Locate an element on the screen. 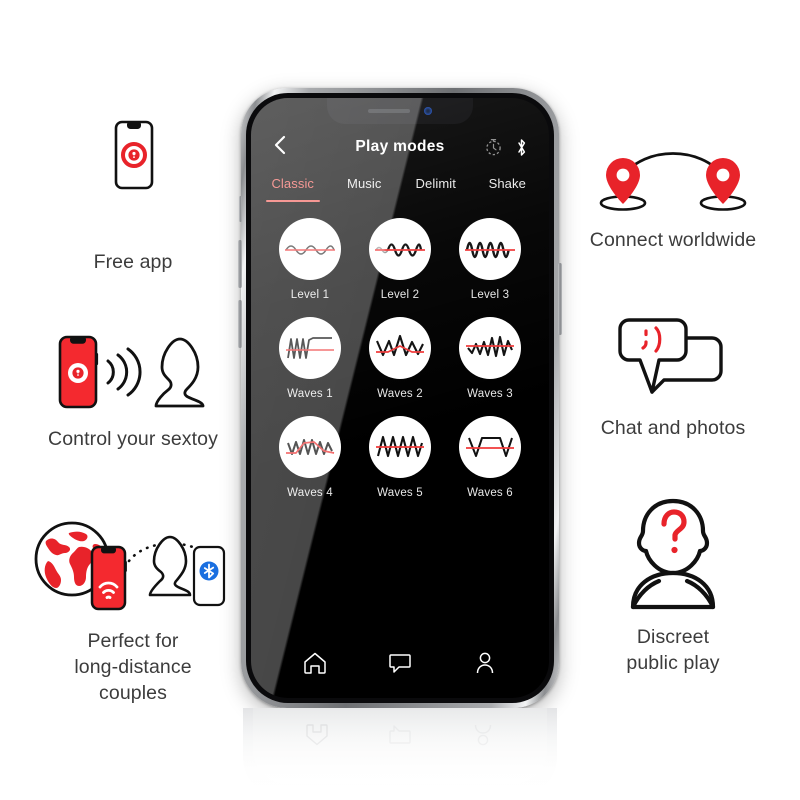  reflection-fade is located at coordinates (400, 754).